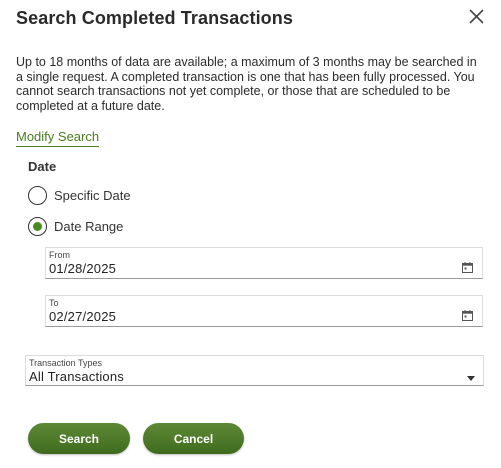 Image resolution: width=501 pixels, height=468 pixels. I want to click on date-heading: Date, so click(42, 166).